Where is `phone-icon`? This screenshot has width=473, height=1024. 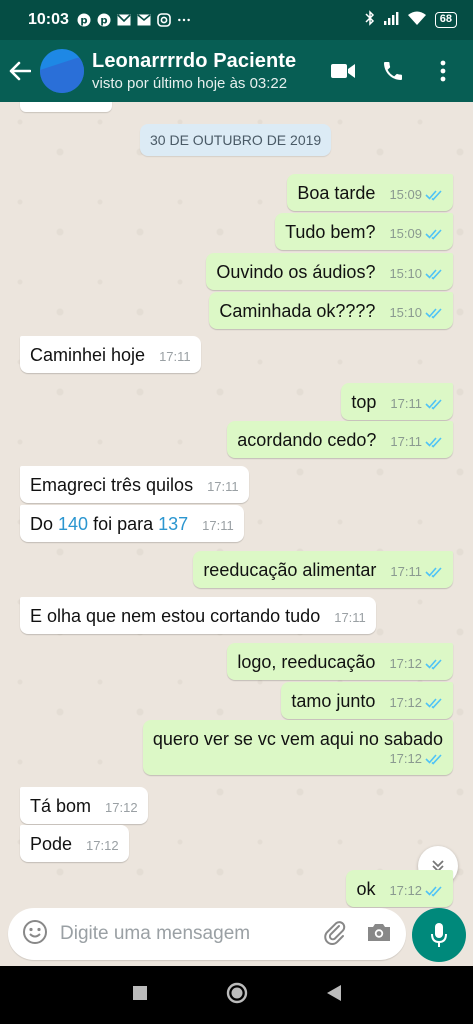
phone-icon is located at coordinates (393, 71).